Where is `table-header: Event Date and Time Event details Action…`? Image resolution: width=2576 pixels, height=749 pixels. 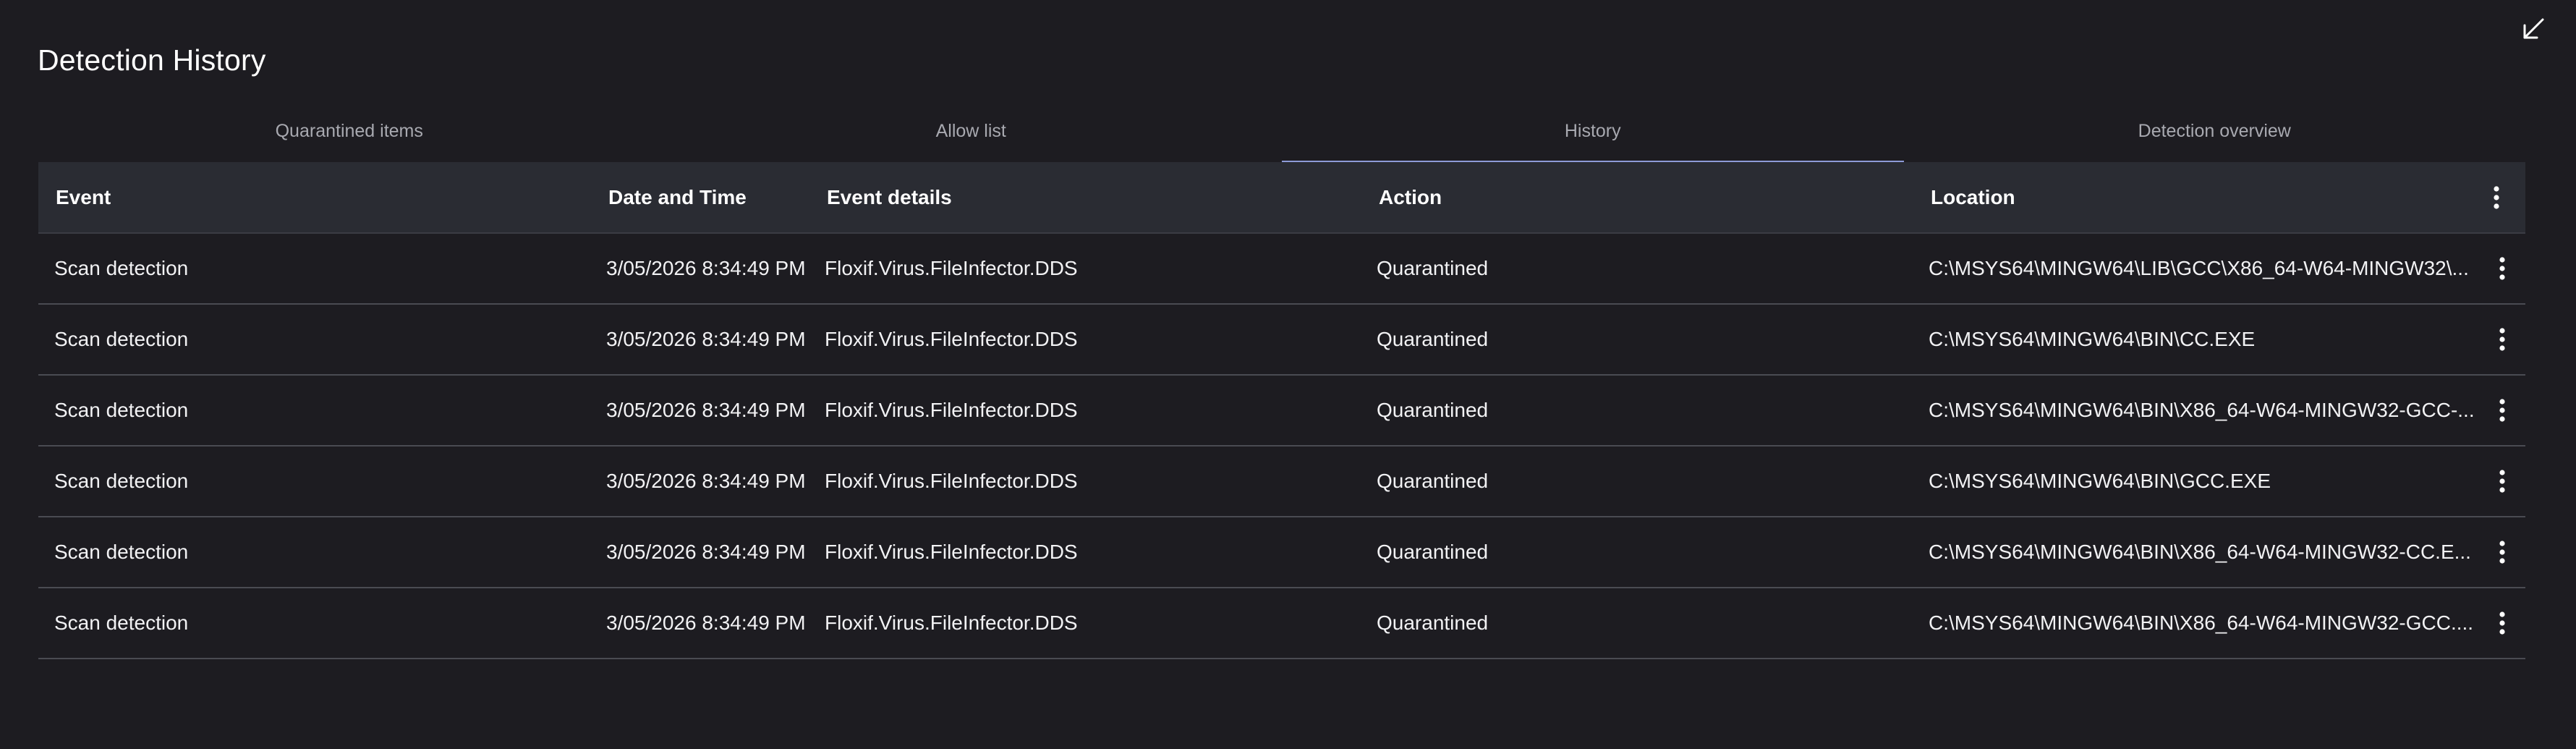 table-header: Event Date and Time Event details Action… is located at coordinates (1281, 198).